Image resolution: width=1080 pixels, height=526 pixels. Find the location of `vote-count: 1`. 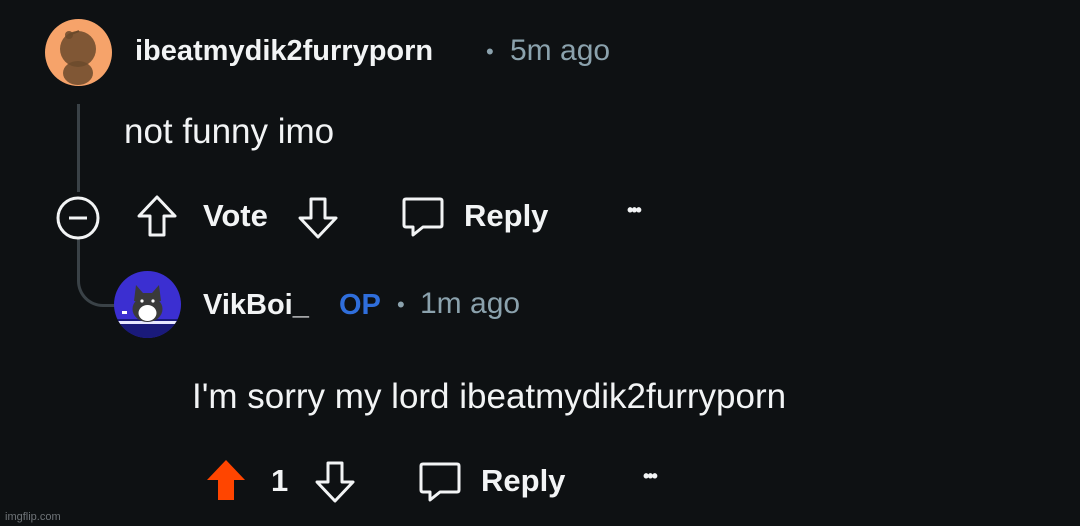

vote-count: 1 is located at coordinates (280, 480).